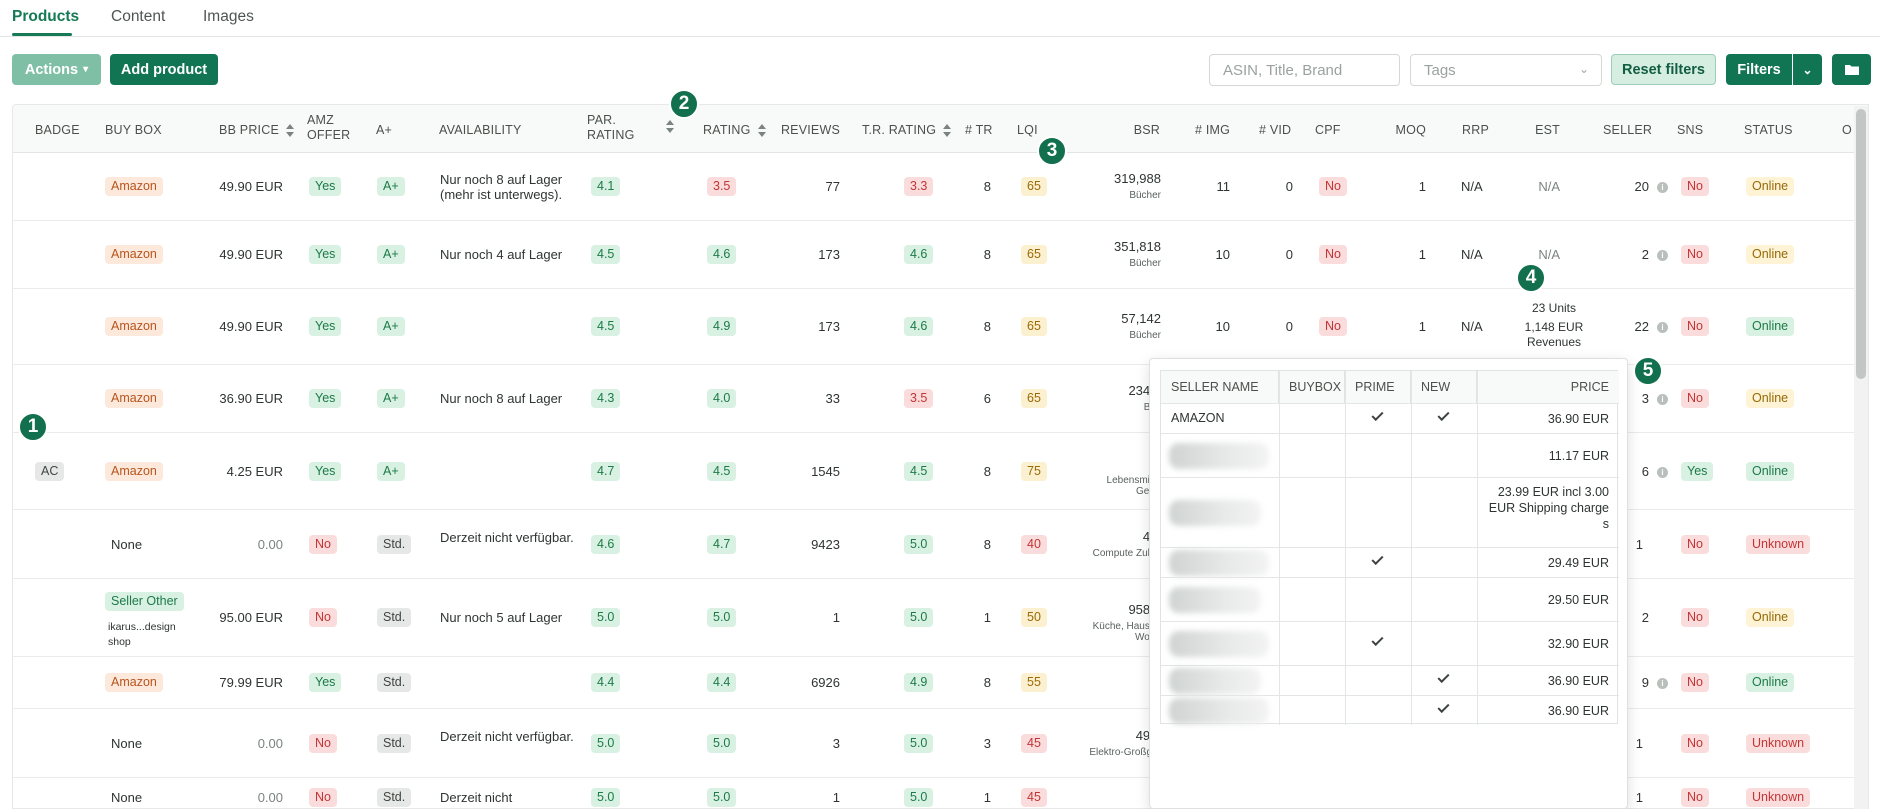  What do you see at coordinates (1695, 743) in the screenshot?
I see `sns-badge: No` at bounding box center [1695, 743].